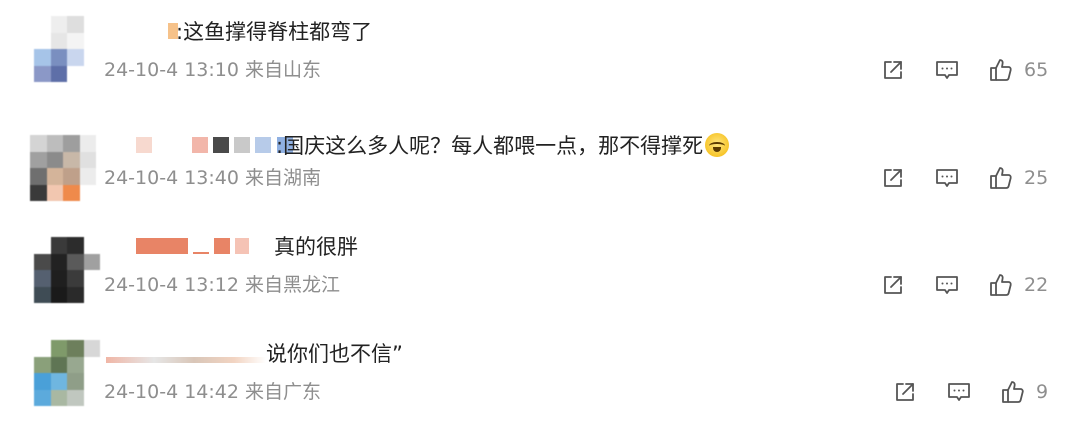 This screenshot has width=1080, height=438. I want to click on comment-text: 说你们也不信”, so click(334, 354).